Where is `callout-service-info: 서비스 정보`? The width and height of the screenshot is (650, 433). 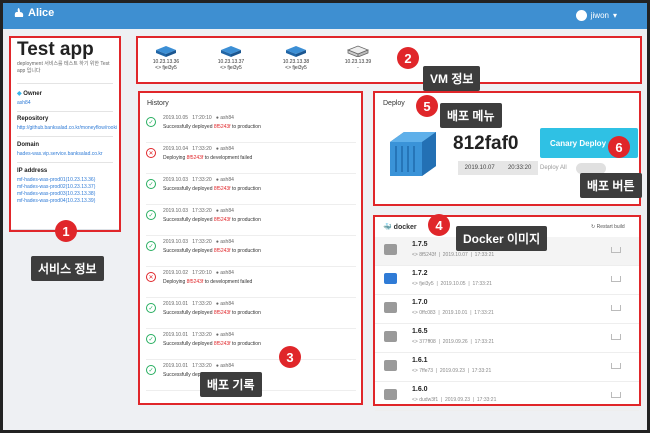 callout-service-info: 서비스 정보 is located at coordinates (67, 268).